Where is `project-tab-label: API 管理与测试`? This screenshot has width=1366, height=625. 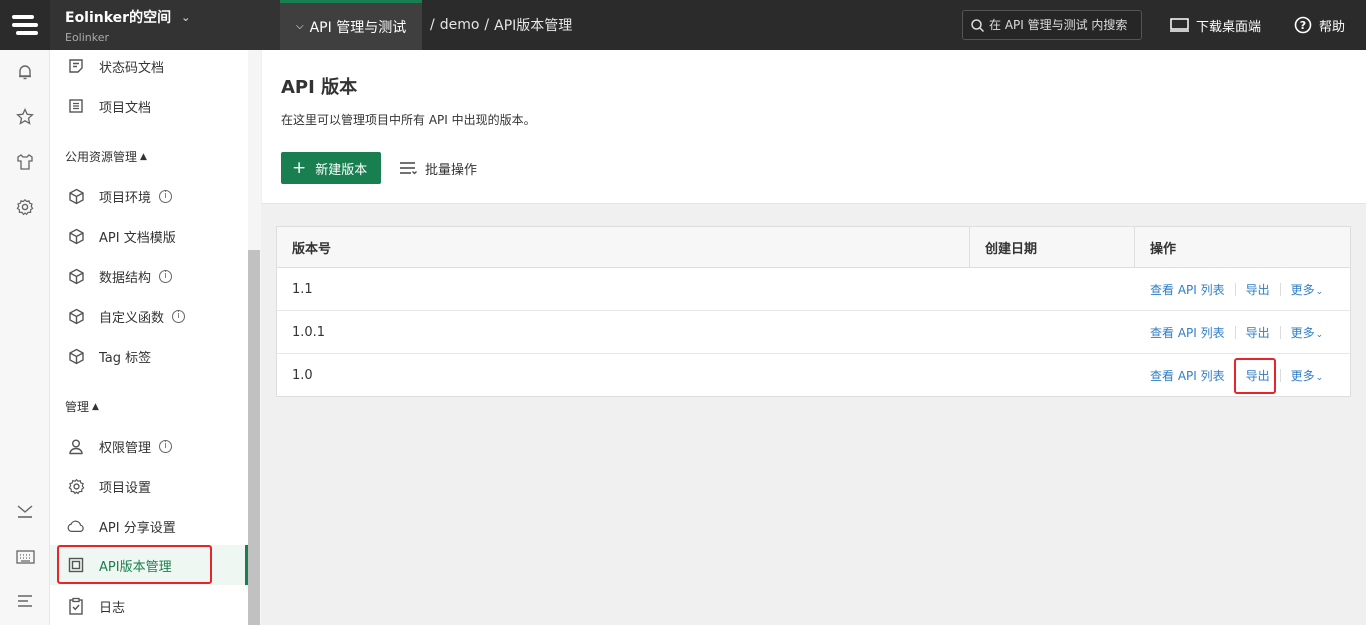 project-tab-label: API 管理与测试 is located at coordinates (358, 27).